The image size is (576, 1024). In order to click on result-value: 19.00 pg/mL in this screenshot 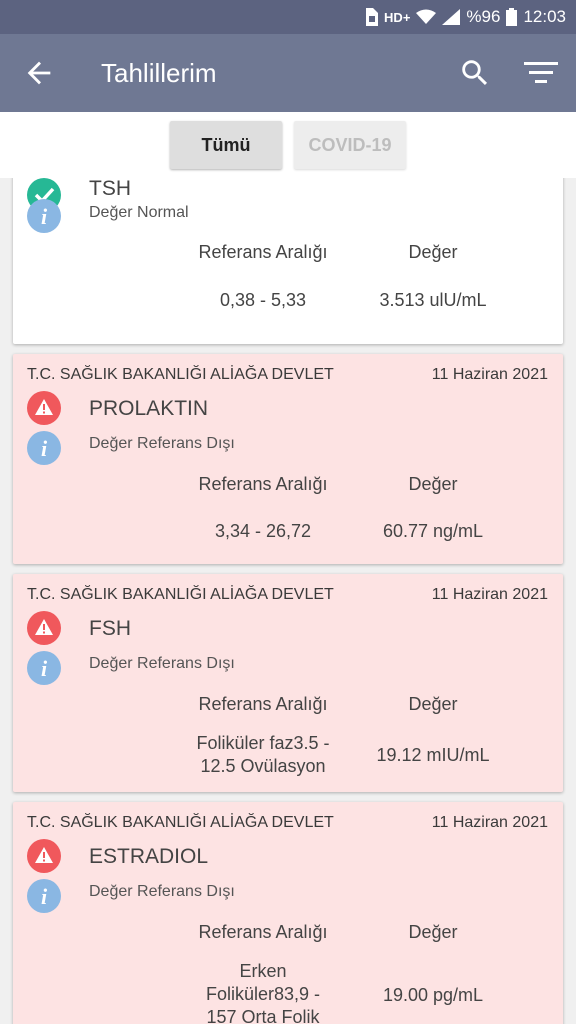, I will do `click(433, 995)`.